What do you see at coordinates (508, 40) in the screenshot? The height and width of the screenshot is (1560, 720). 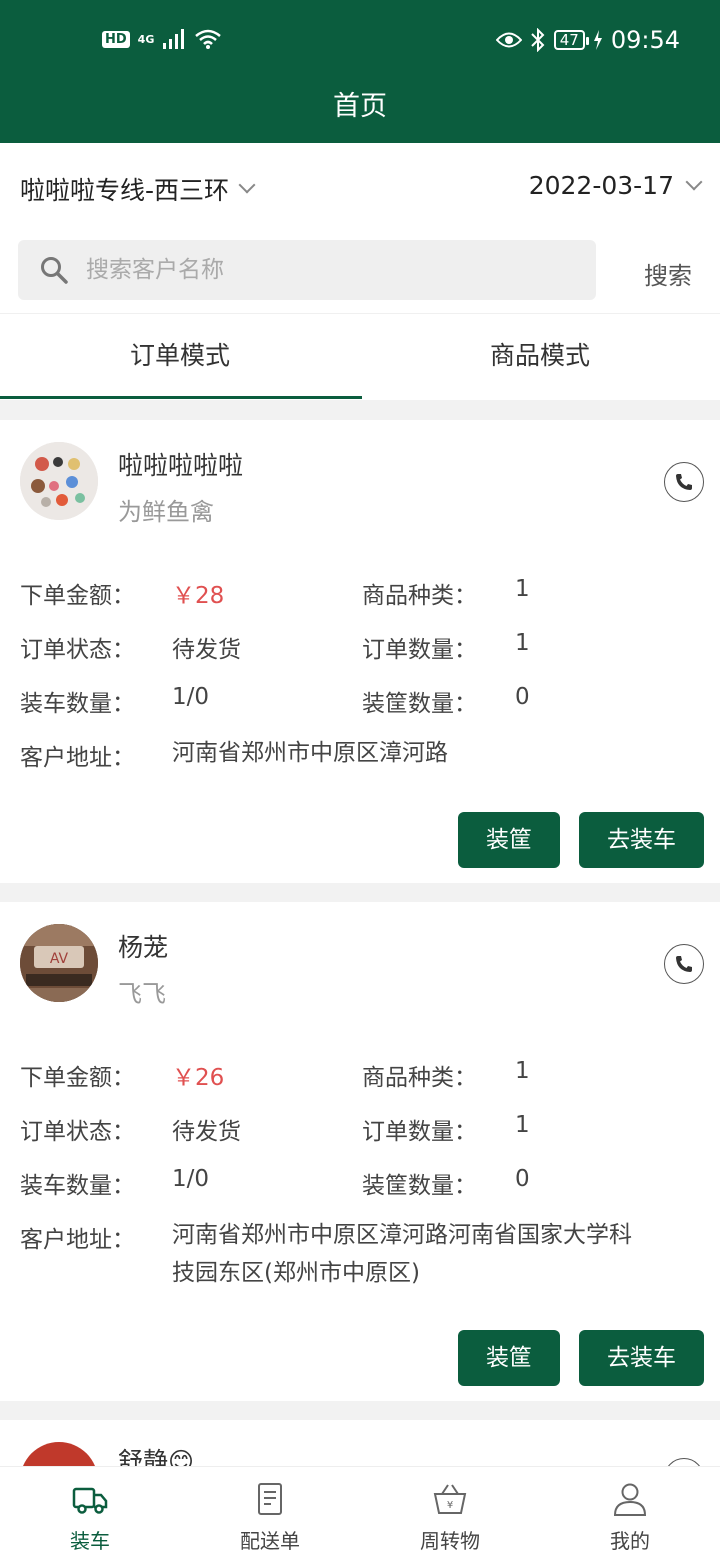 I see `eye-icon` at bounding box center [508, 40].